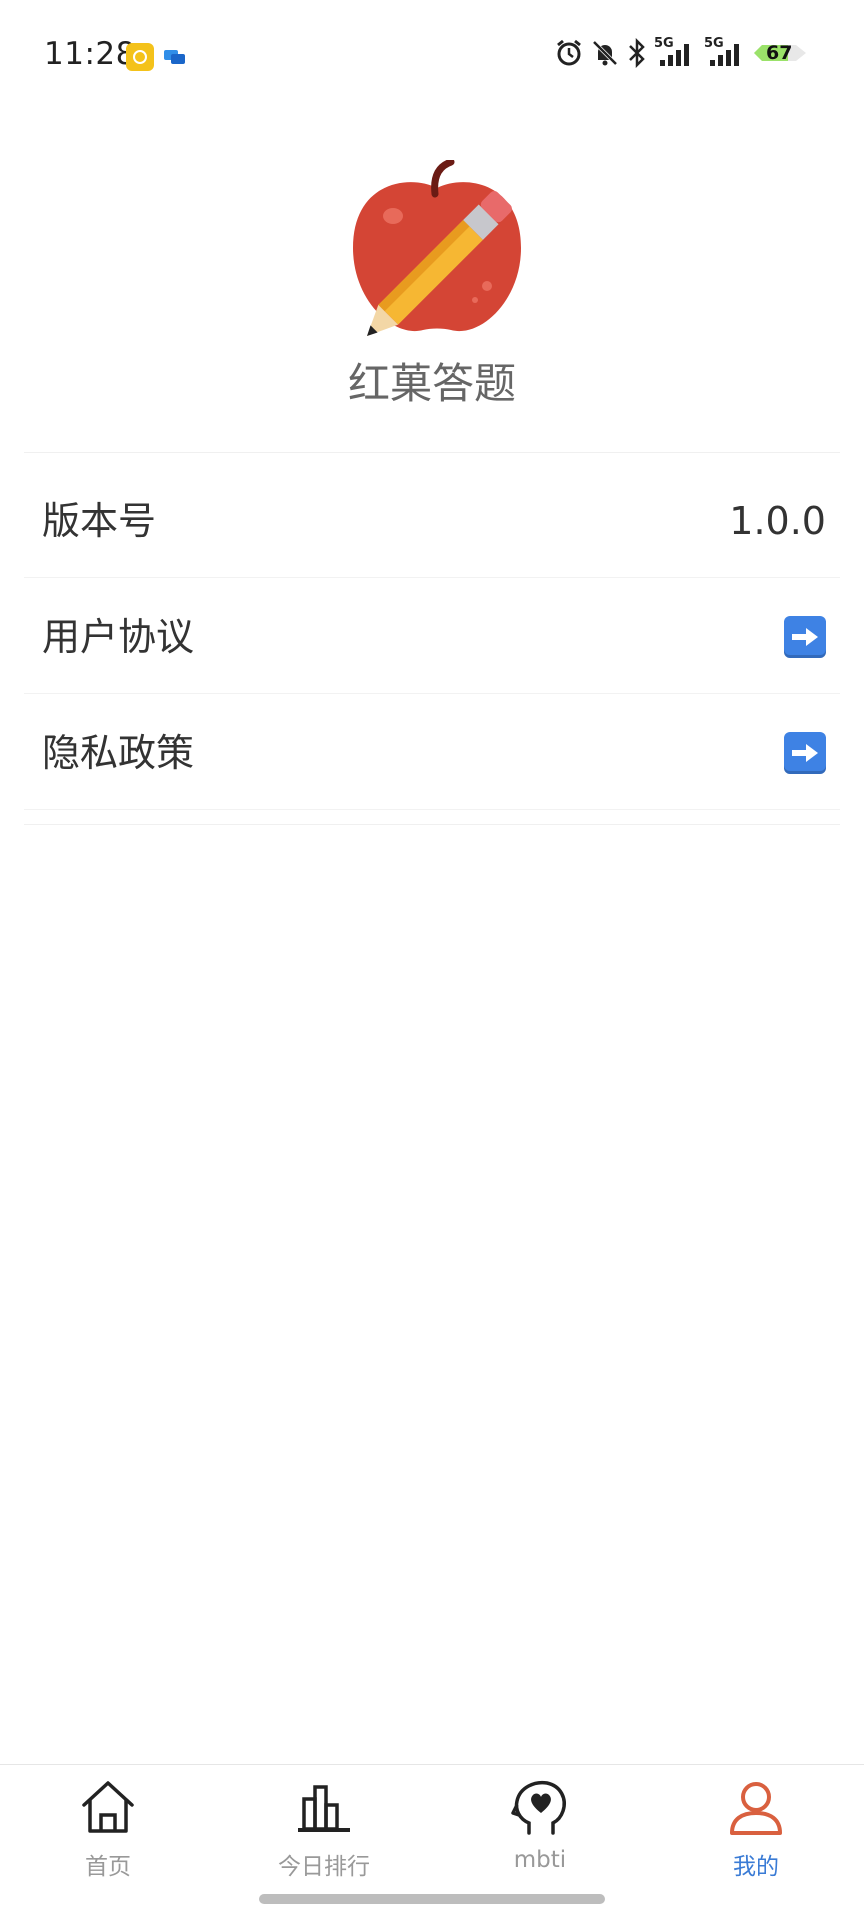 The width and height of the screenshot is (864, 1920). I want to click on tab-mine: 我的, so click(756, 1825).